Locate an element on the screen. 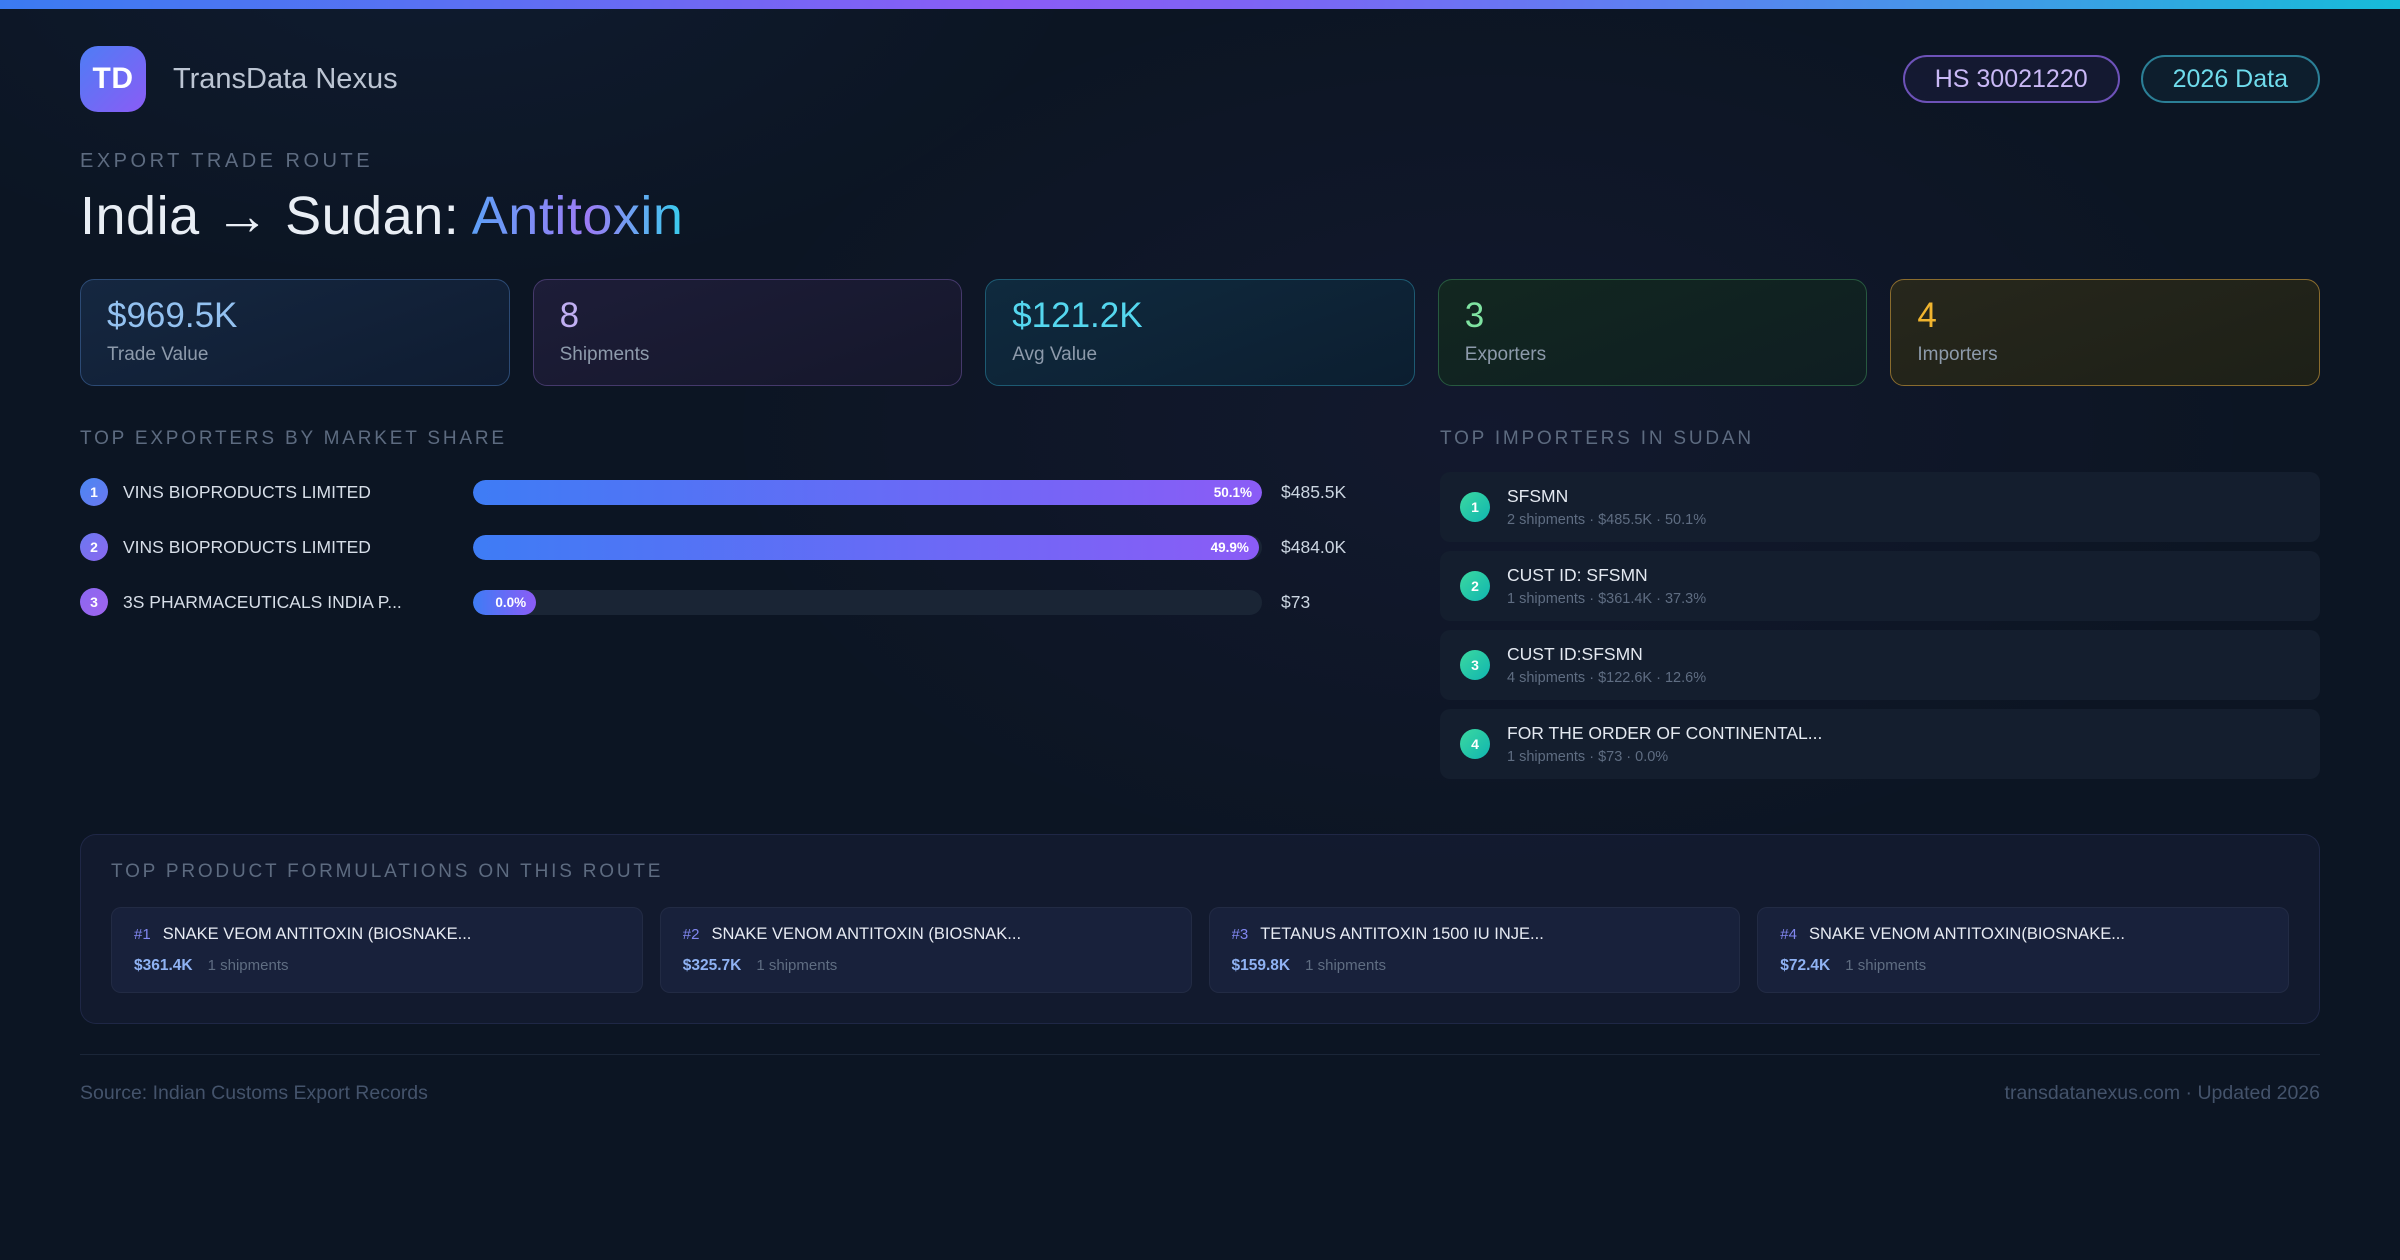 The image size is (2400, 1260). formulation-rank: #3 is located at coordinates (1240, 934).